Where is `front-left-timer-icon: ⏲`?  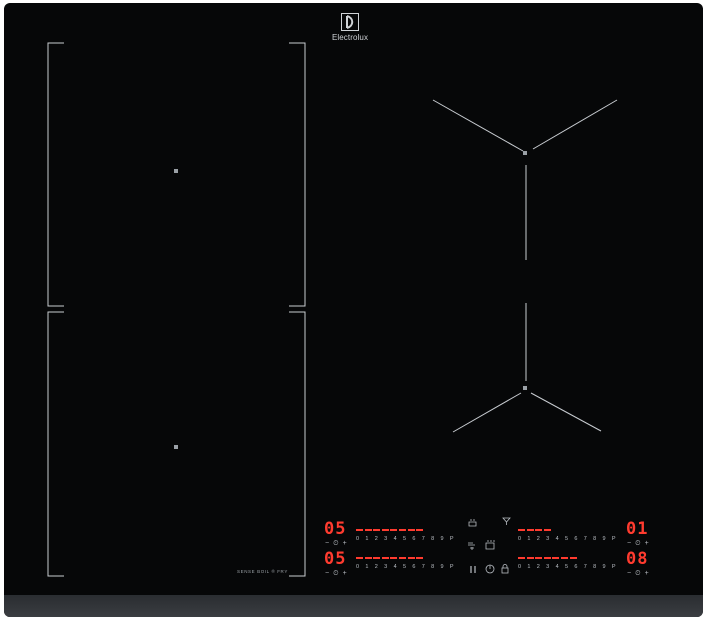
front-left-timer-icon: ⏲ is located at coordinates (335, 573).